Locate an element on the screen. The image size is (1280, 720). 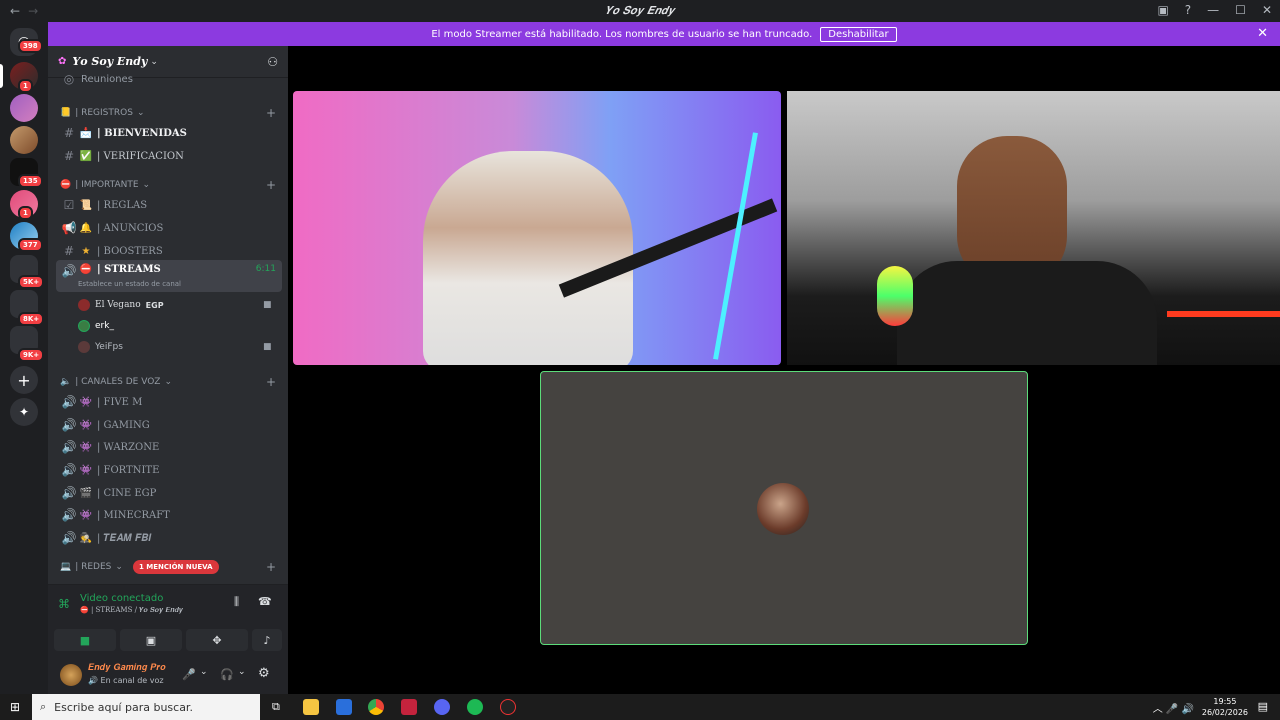
channel-emoji: 👾 is located at coordinates (86, 470).